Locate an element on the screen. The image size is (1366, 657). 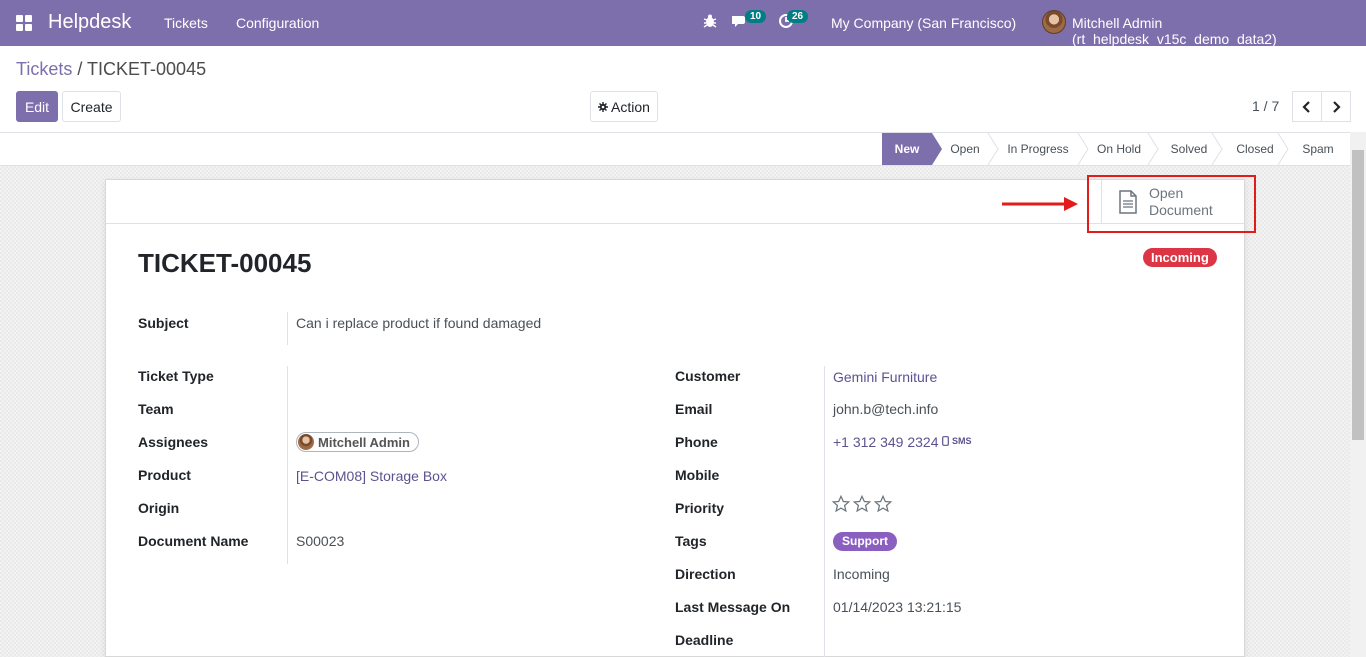
red-arrow-annotation is located at coordinates (1040, 204).